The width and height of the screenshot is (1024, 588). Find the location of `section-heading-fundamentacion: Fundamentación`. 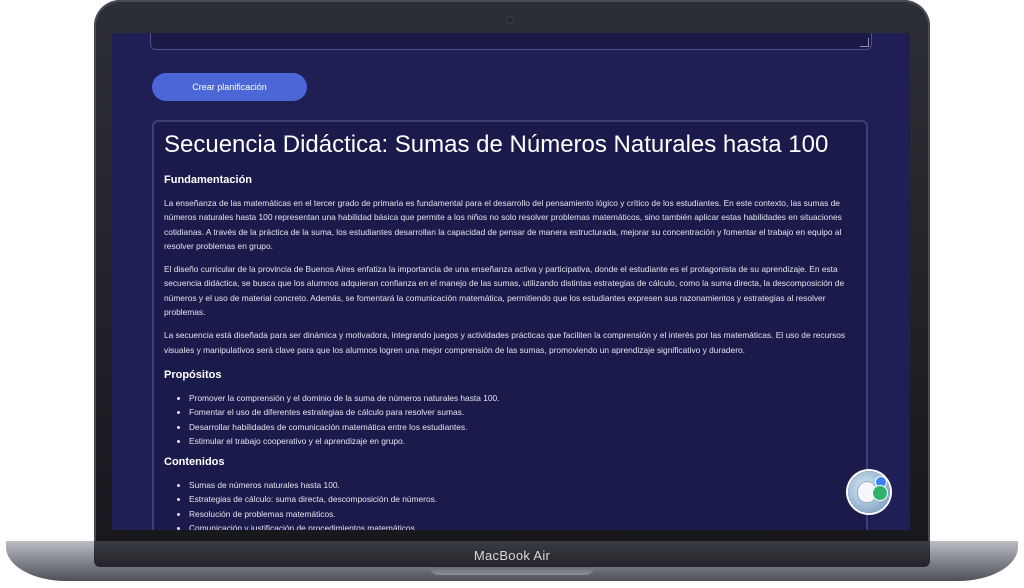

section-heading-fundamentacion: Fundamentación is located at coordinates (208, 180).